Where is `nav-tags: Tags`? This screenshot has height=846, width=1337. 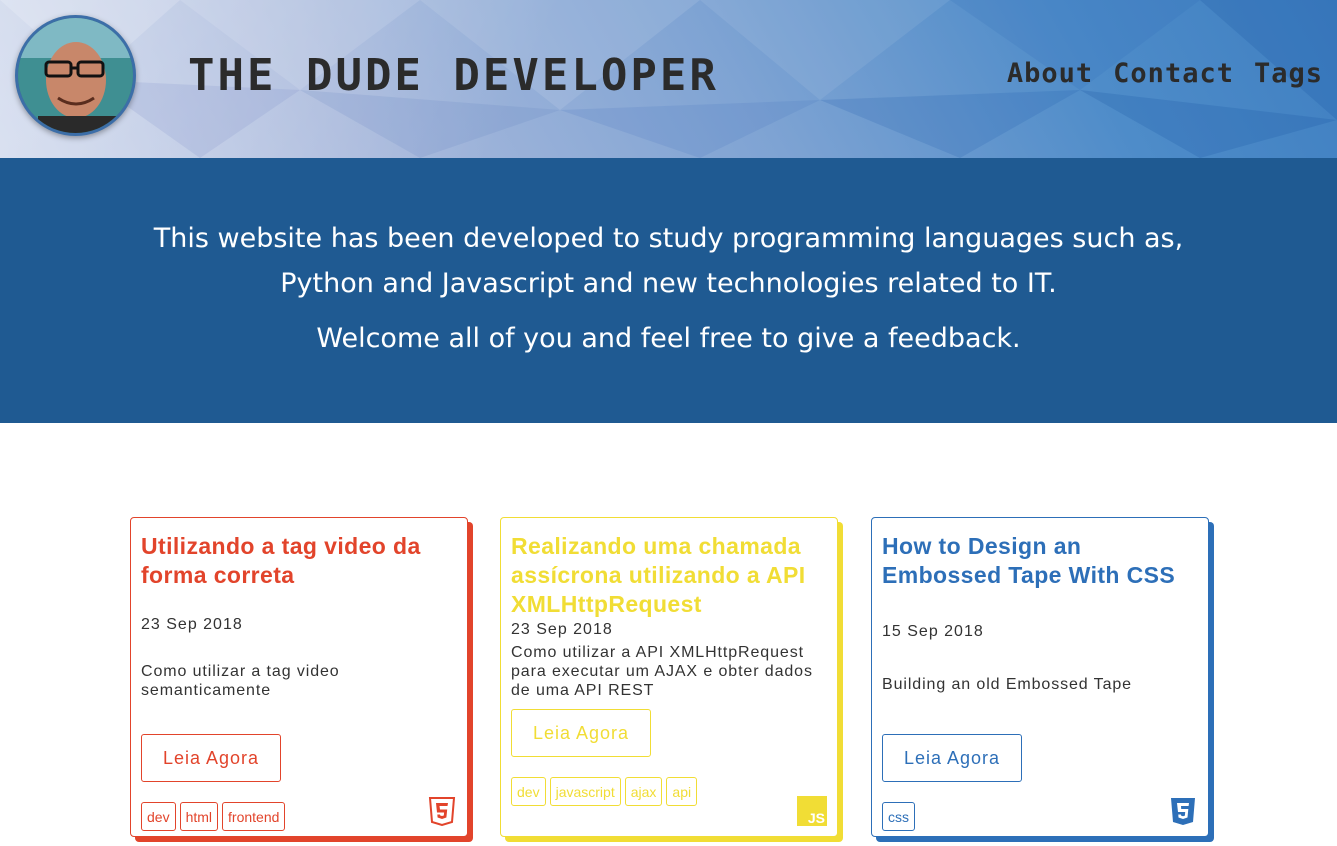 nav-tags: Tags is located at coordinates (1288, 73).